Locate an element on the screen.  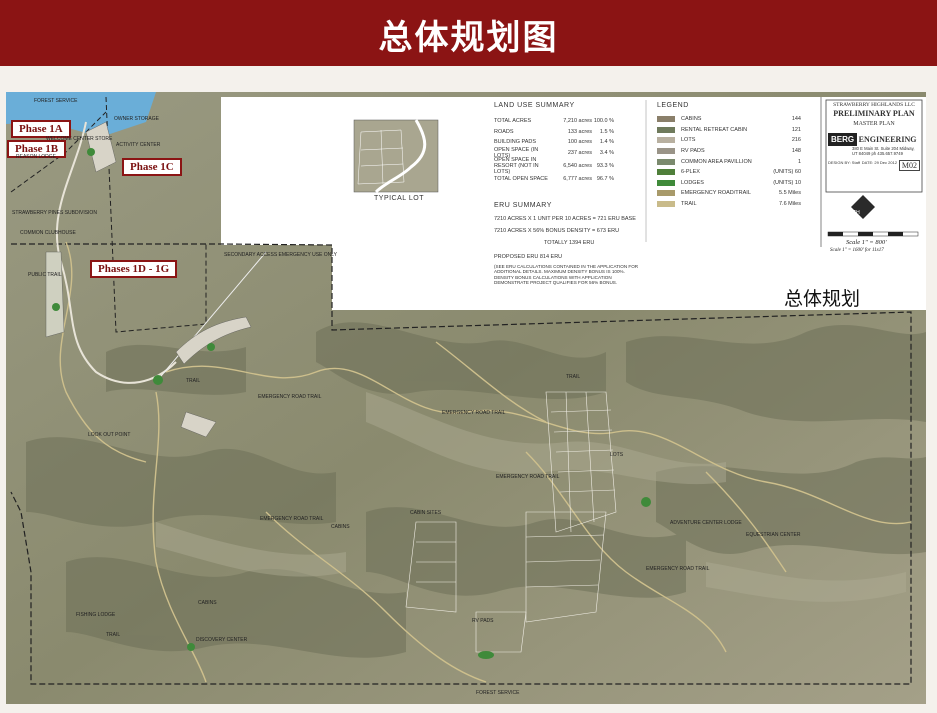
label-discovery-center: DISCOVERY CENTER is located at coordinates (222, 640).